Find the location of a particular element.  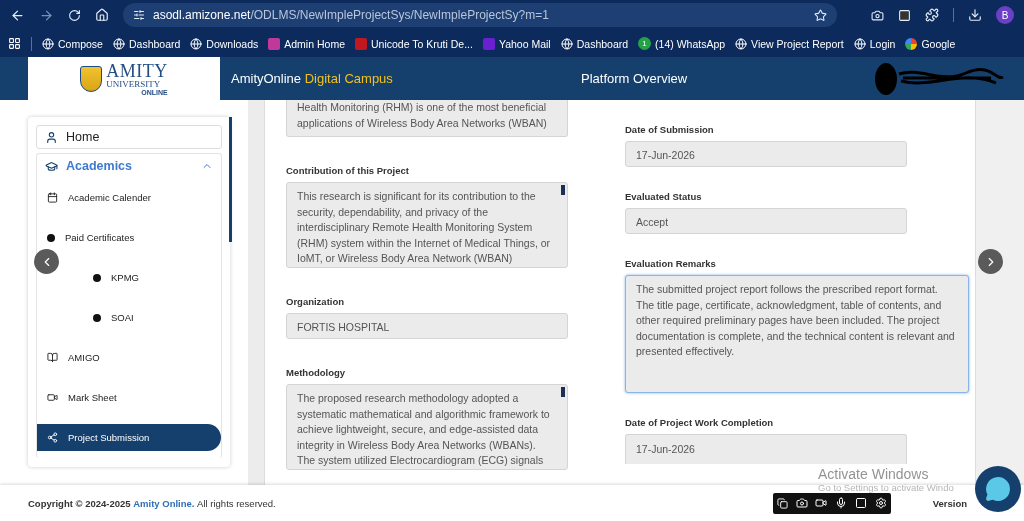

bookmark-link: View Project Report is located at coordinates (789, 43).